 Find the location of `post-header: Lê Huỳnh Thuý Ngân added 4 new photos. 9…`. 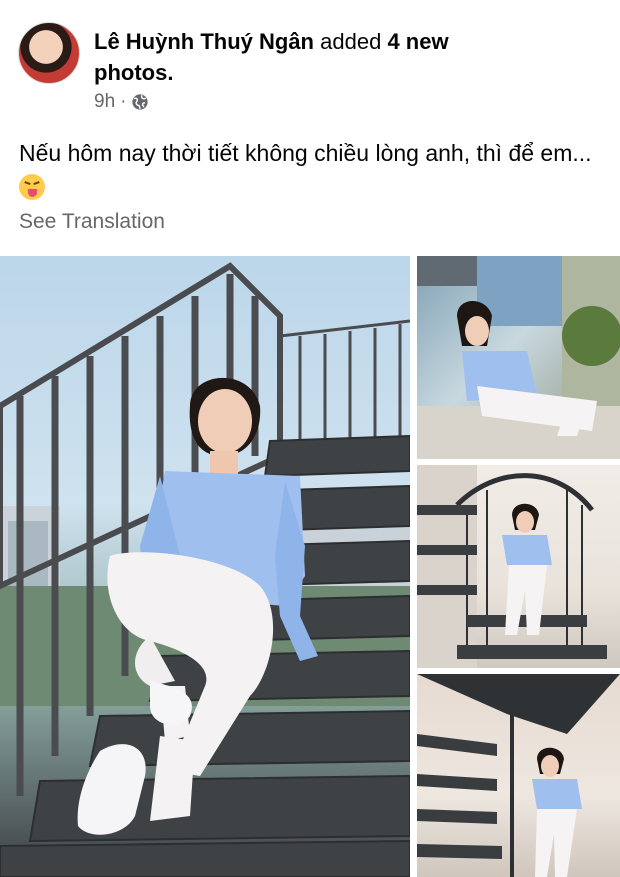

post-header: Lê Huỳnh Thuý Ngân added 4 new photos. 9… is located at coordinates (266, 67).